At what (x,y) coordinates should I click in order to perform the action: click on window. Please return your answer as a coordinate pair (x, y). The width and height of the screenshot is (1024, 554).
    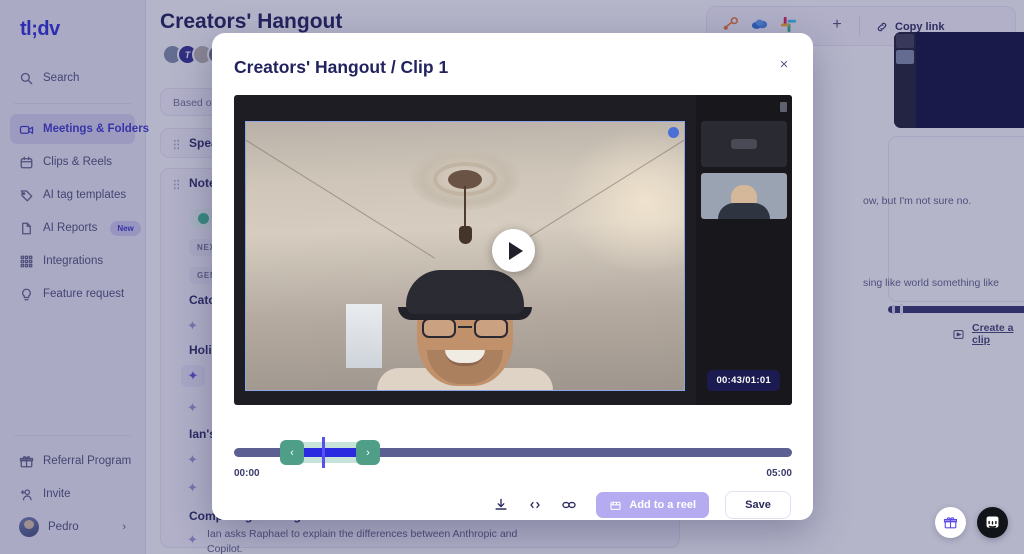
    Looking at the image, I should click on (364, 336).